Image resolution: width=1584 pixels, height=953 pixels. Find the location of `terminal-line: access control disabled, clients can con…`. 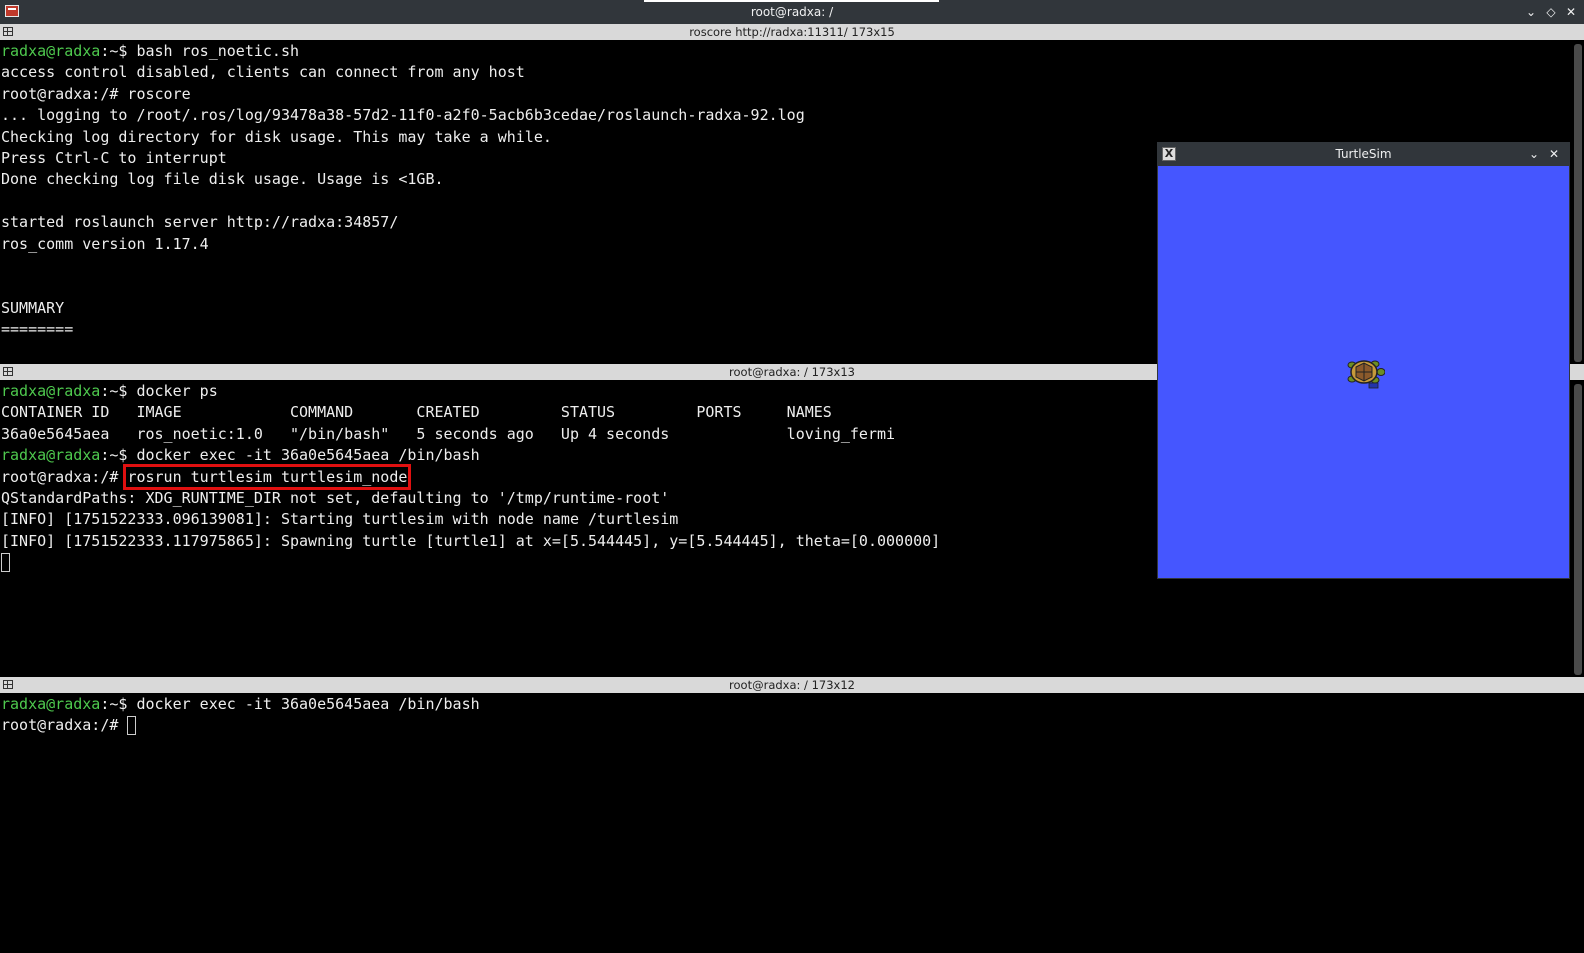

terminal-line: access control disabled, clients can con… is located at coordinates (263, 72).